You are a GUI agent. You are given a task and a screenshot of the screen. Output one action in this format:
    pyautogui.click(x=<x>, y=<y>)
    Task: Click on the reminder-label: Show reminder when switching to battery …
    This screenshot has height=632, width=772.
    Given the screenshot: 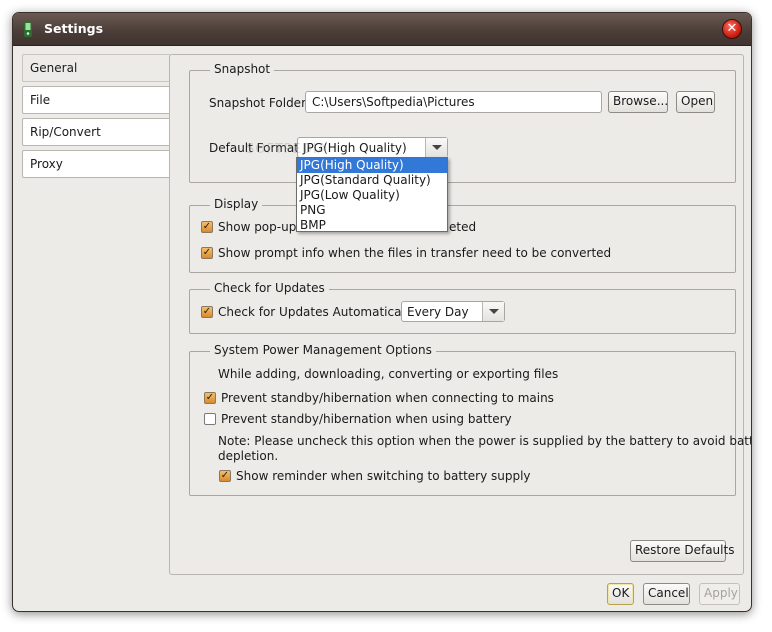 What is the action you would take?
    pyautogui.click(x=383, y=476)
    